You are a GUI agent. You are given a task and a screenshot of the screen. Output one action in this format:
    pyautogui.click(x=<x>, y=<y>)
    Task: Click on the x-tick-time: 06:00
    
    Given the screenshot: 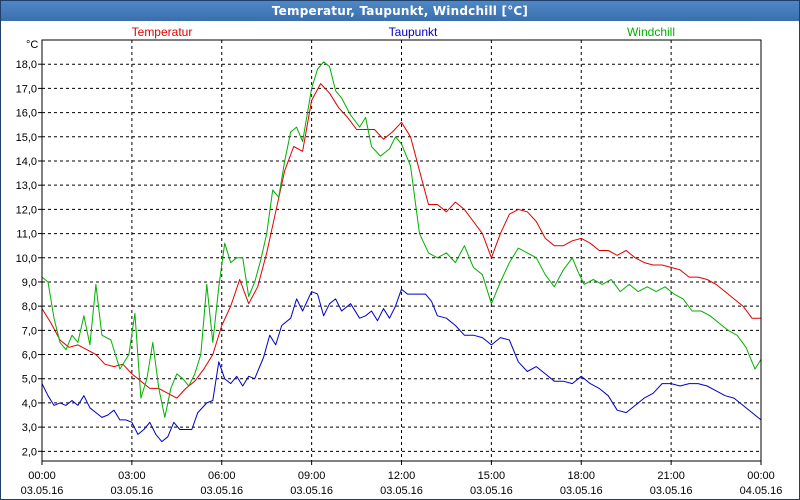 What is the action you would take?
    pyautogui.click(x=222, y=476)
    